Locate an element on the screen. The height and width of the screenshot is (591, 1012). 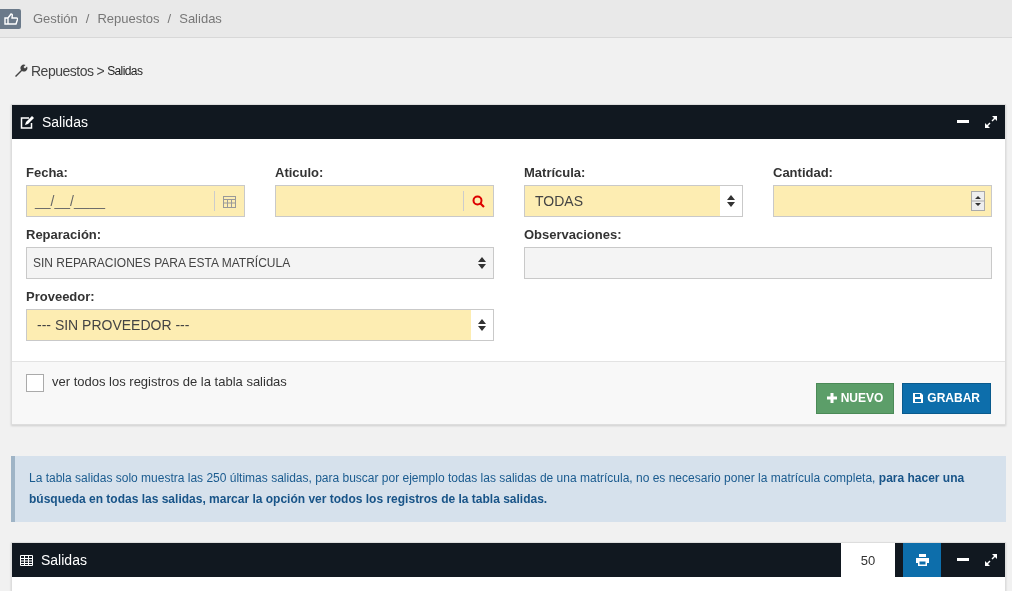
edit-icon is located at coordinates (27, 122).